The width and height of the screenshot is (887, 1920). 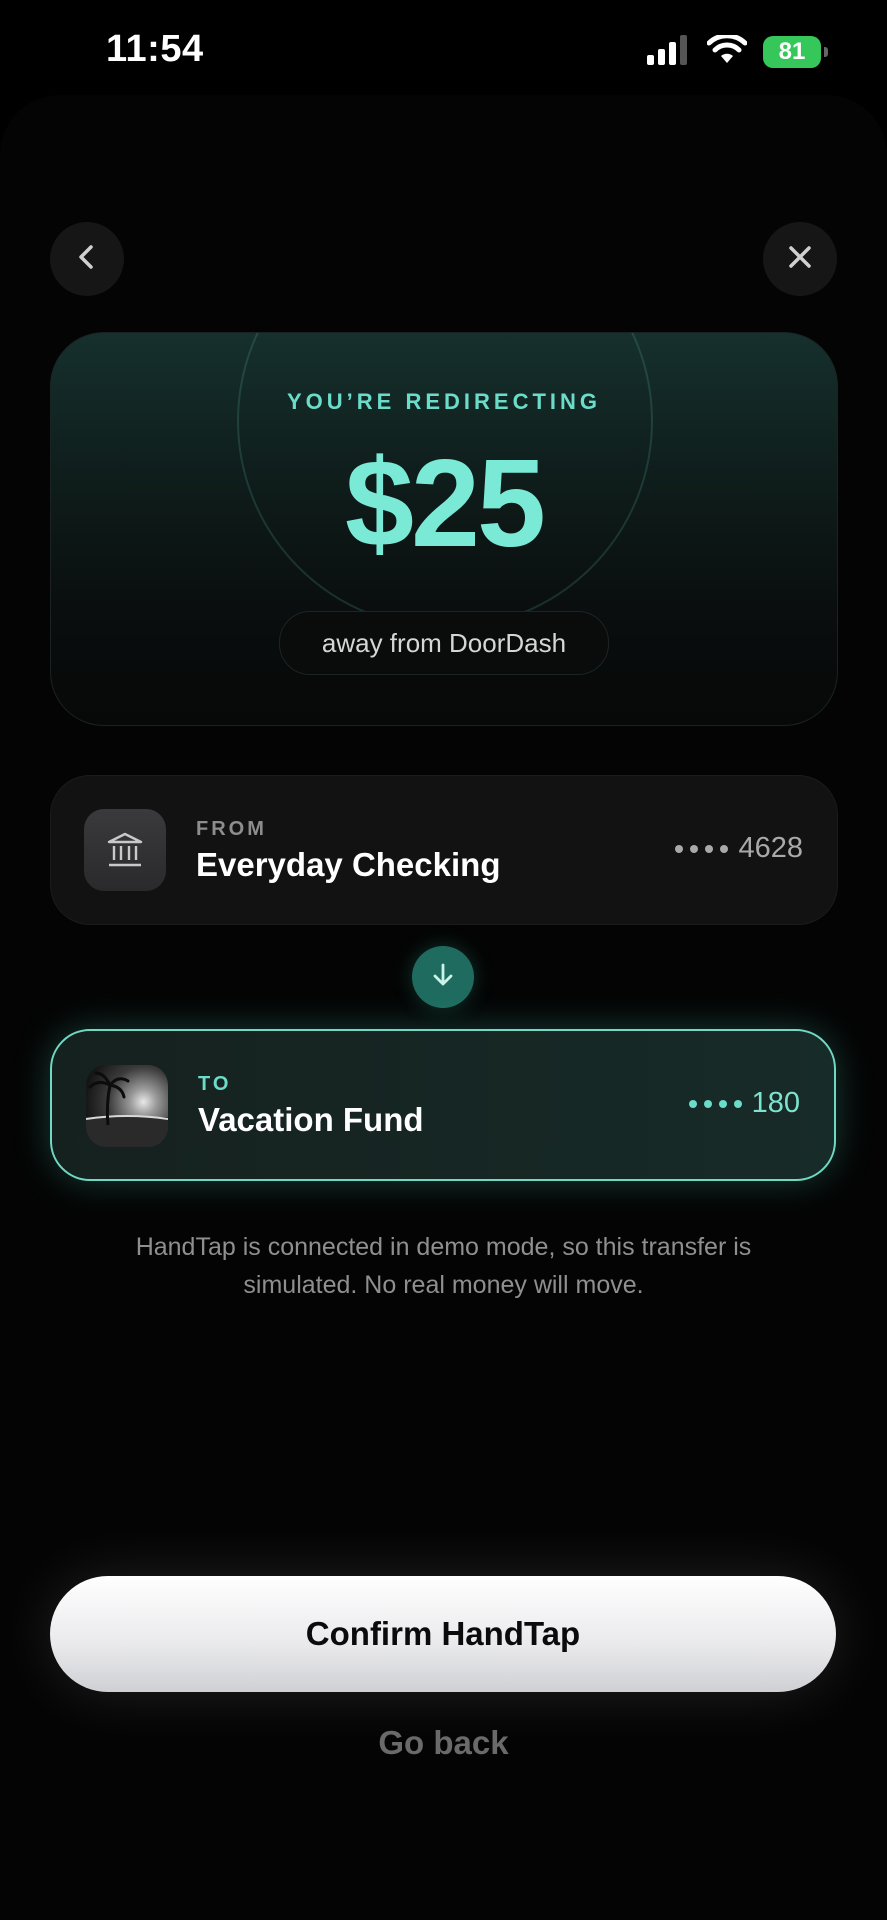 I want to click on confirm-handtap-button: Confirm HandTap, so click(x=443, y=1634).